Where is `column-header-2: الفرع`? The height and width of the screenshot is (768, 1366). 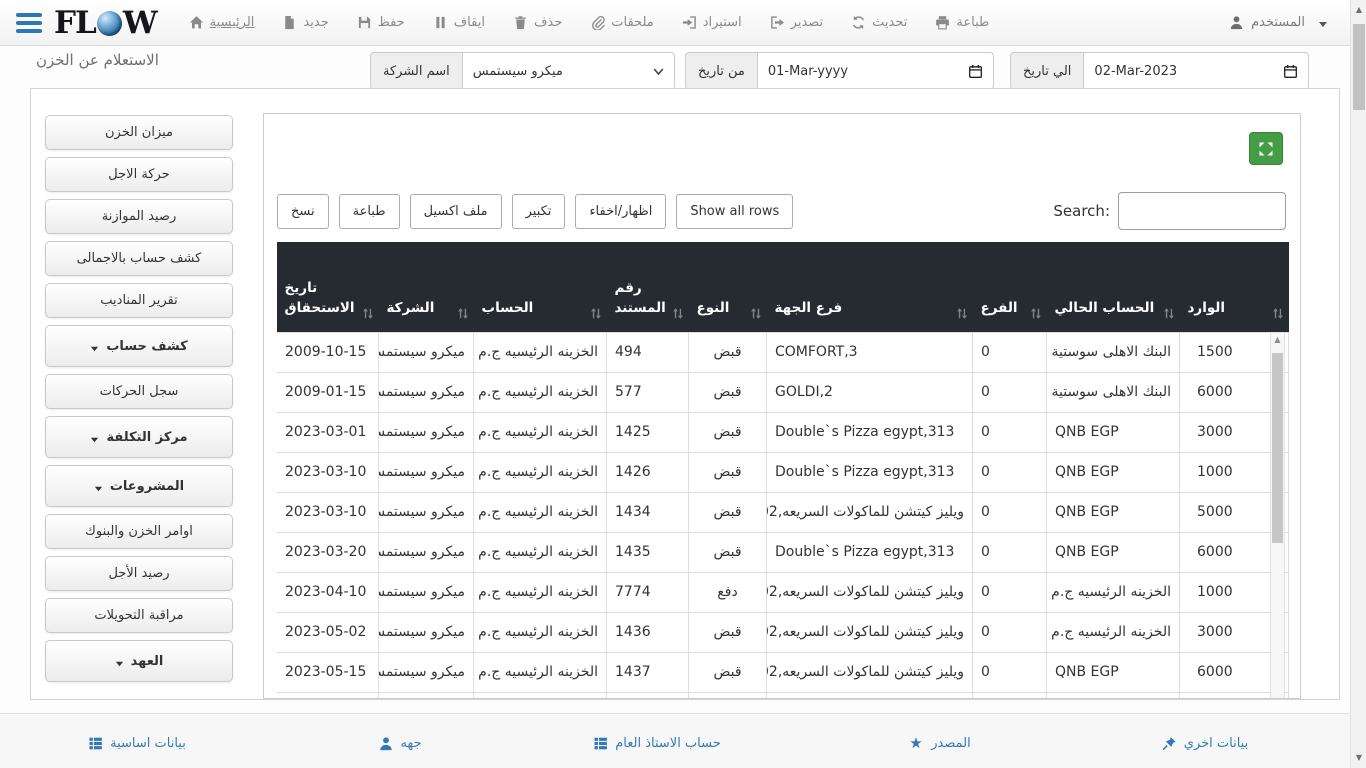
column-header-2: الفرع is located at coordinates (1009, 287).